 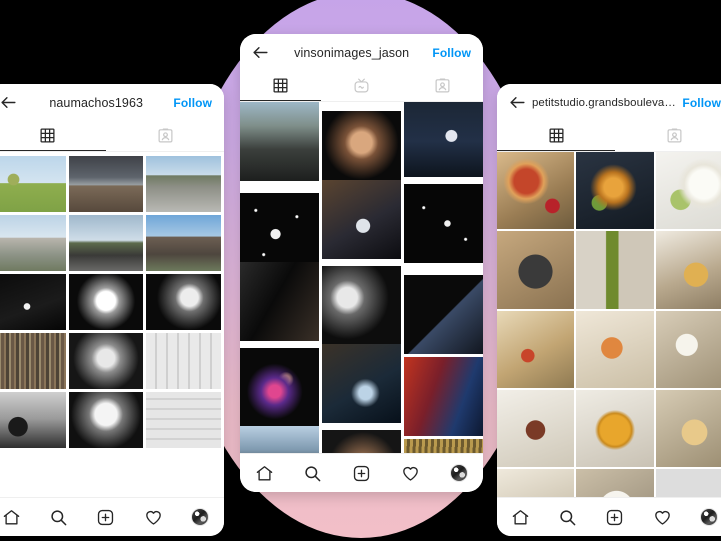 I want to click on photo-sandwich-baguette, so click(x=536, y=349).